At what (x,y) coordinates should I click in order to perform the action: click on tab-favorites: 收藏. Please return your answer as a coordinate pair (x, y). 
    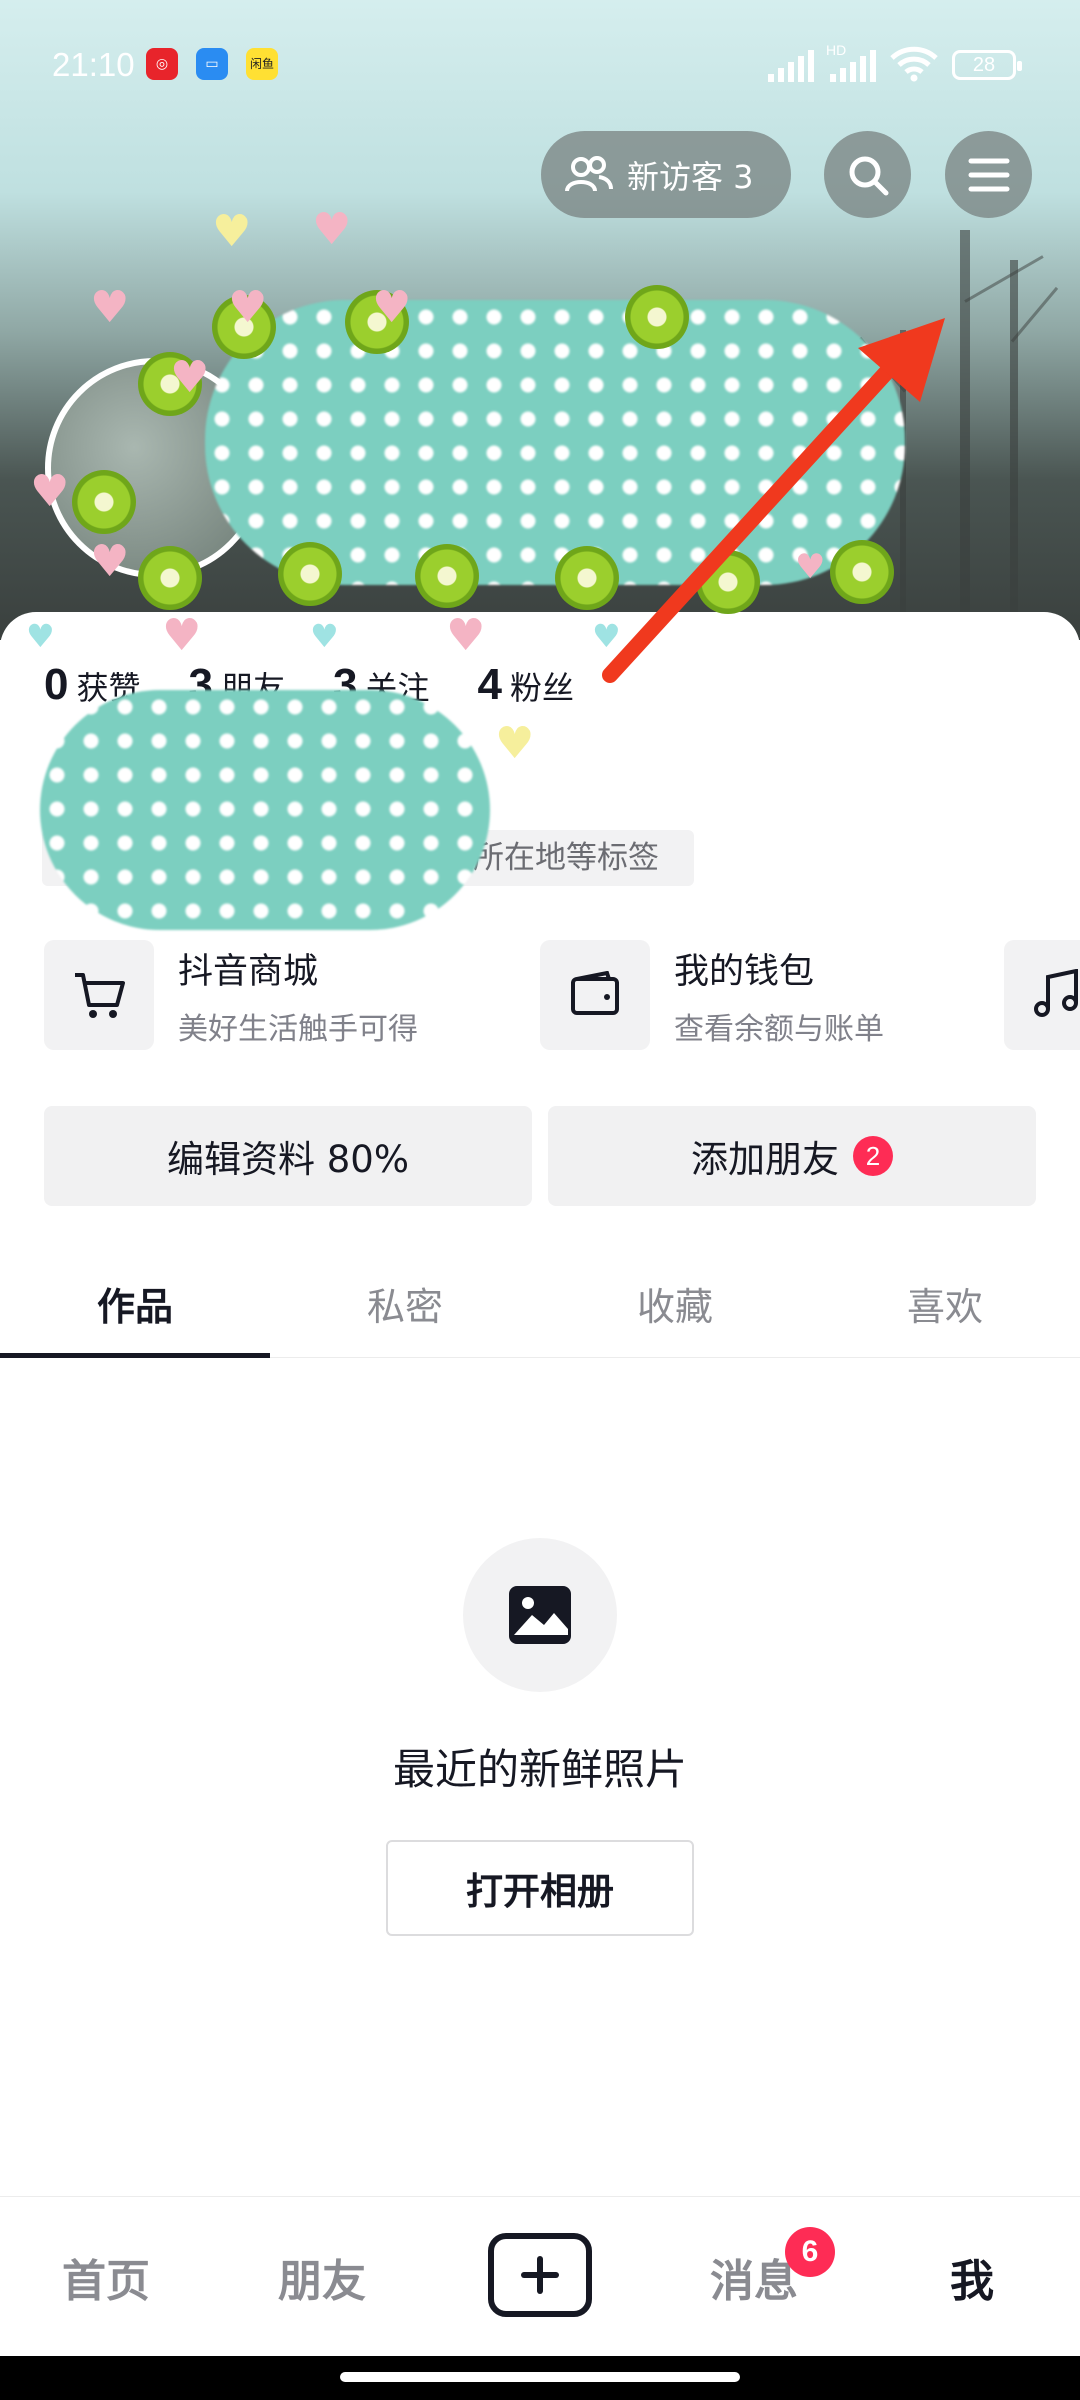
    Looking at the image, I should click on (675, 1309).